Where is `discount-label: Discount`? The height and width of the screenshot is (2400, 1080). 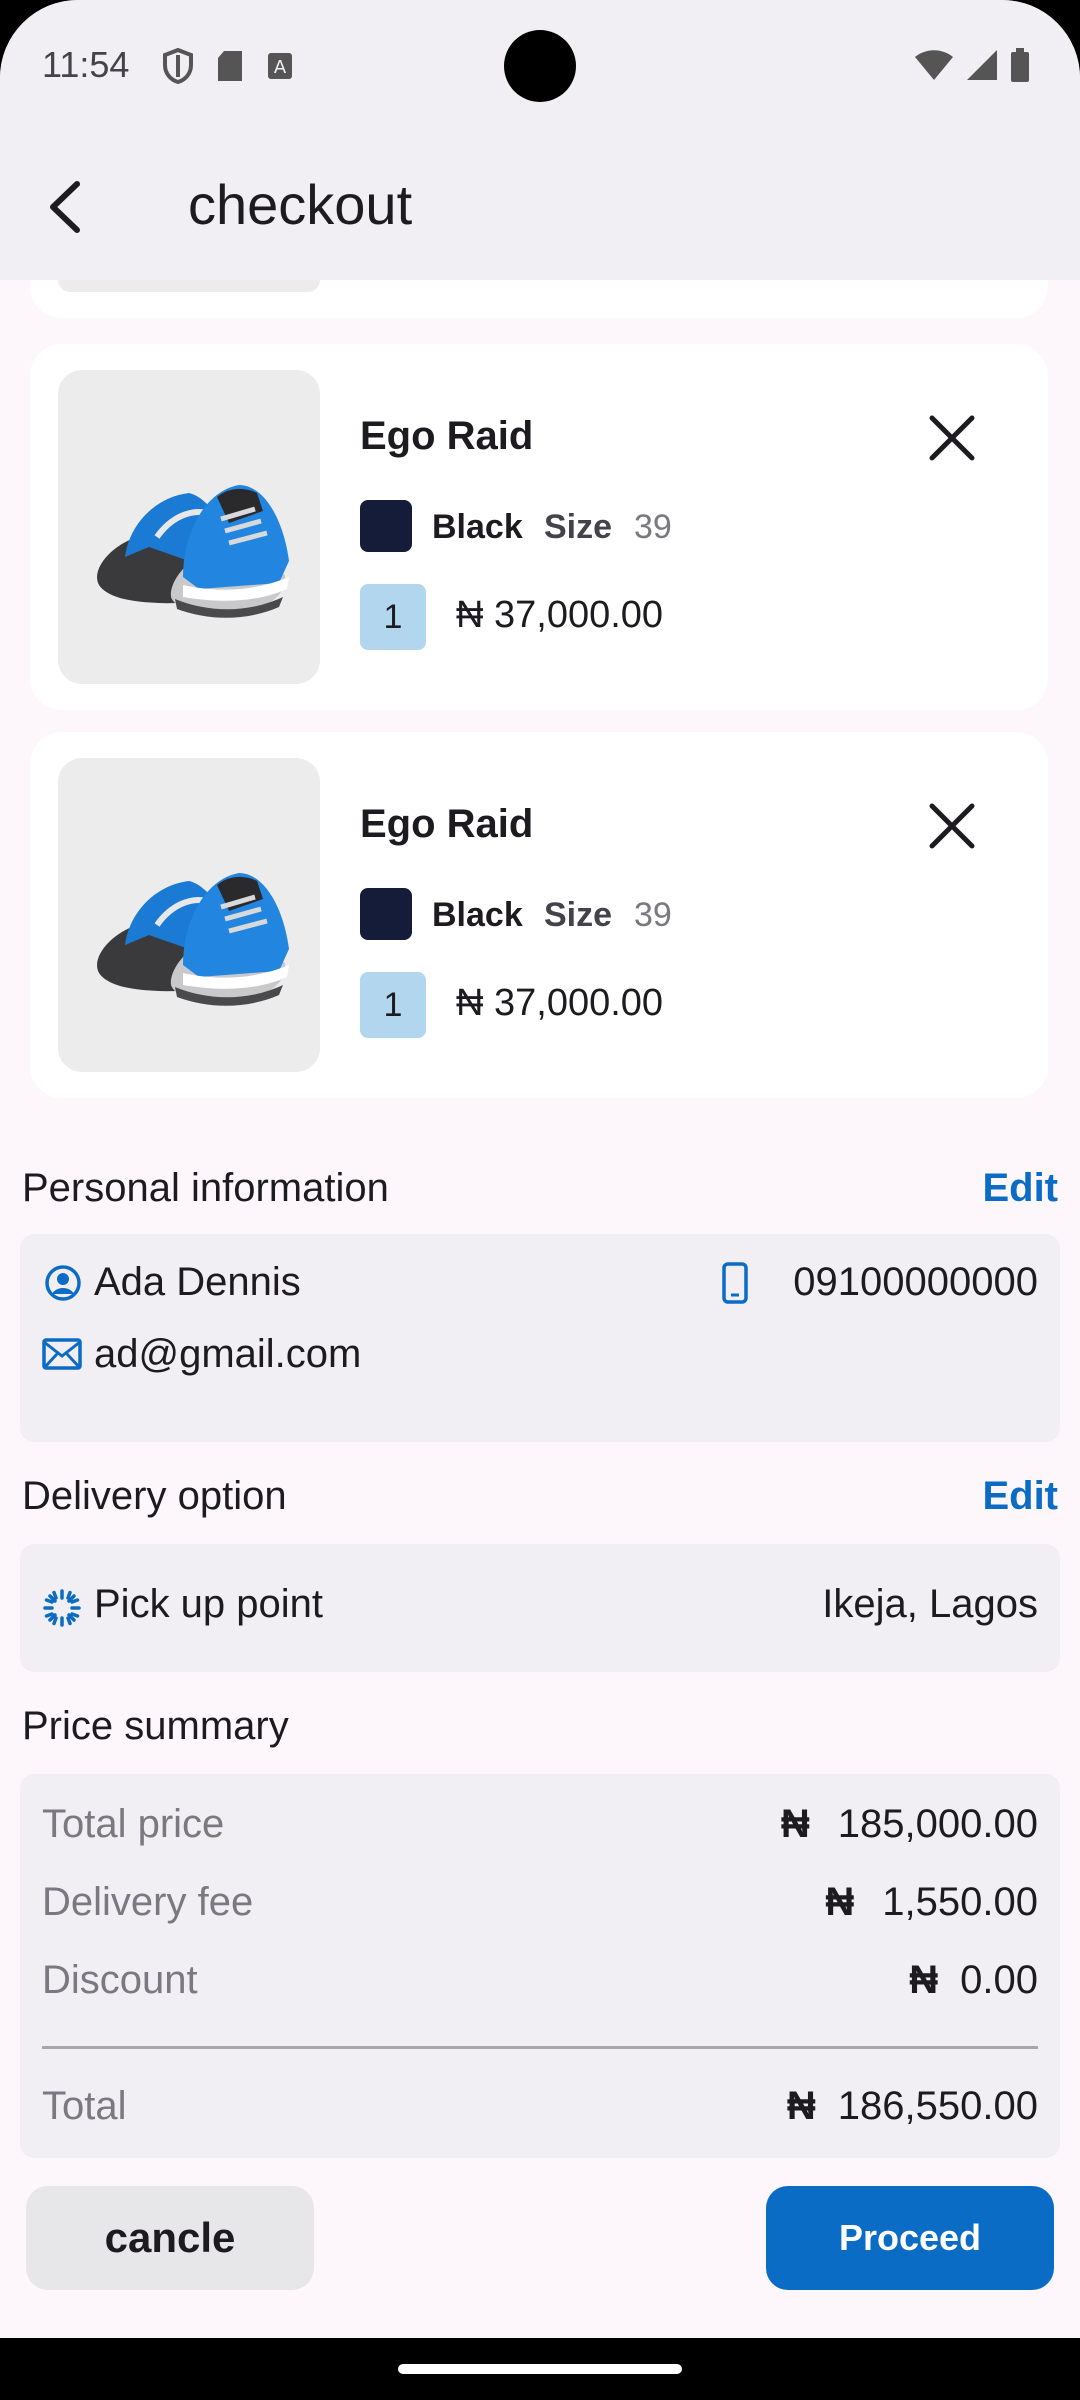 discount-label: Discount is located at coordinates (120, 1980).